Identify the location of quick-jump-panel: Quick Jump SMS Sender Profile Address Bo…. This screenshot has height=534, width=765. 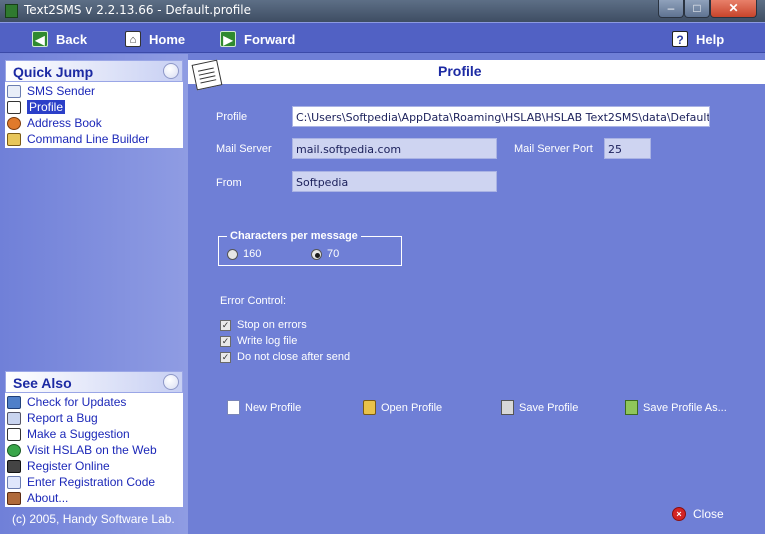
(94, 104).